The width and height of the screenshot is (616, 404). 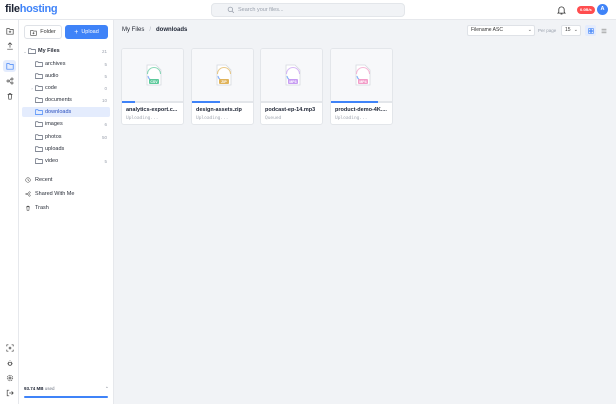 What do you see at coordinates (9, 96) in the screenshot?
I see `trash-rail-button` at bounding box center [9, 96].